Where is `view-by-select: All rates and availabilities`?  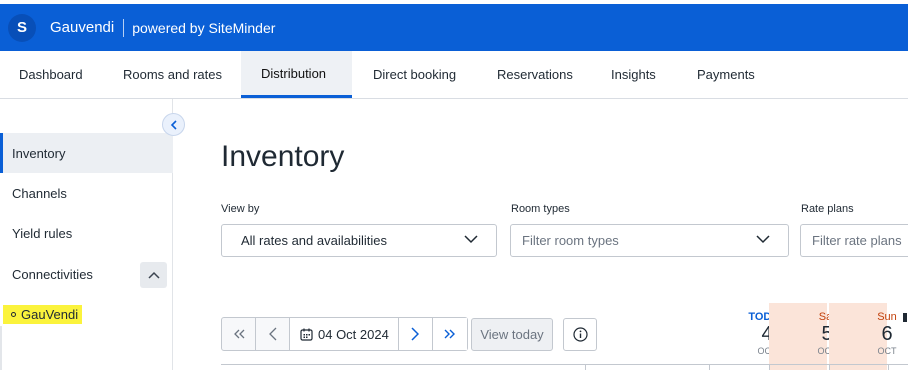 view-by-select: All rates and availabilities is located at coordinates (359, 240).